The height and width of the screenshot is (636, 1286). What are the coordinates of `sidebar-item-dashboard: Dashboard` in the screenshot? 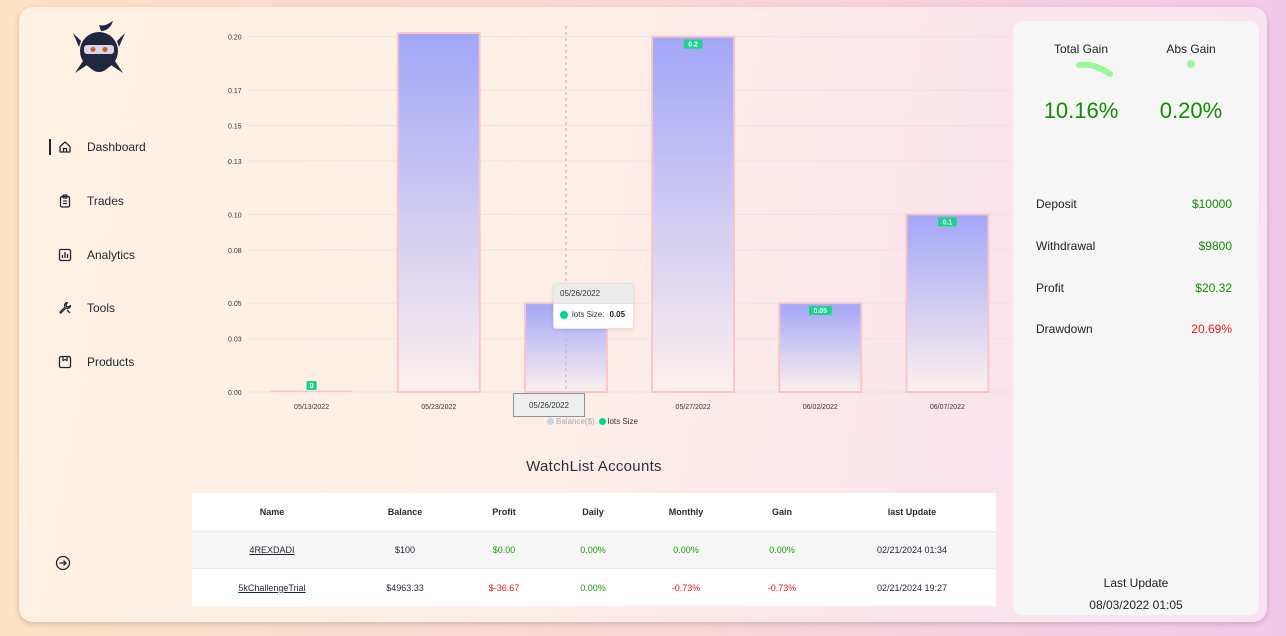 It's located at (97, 147).